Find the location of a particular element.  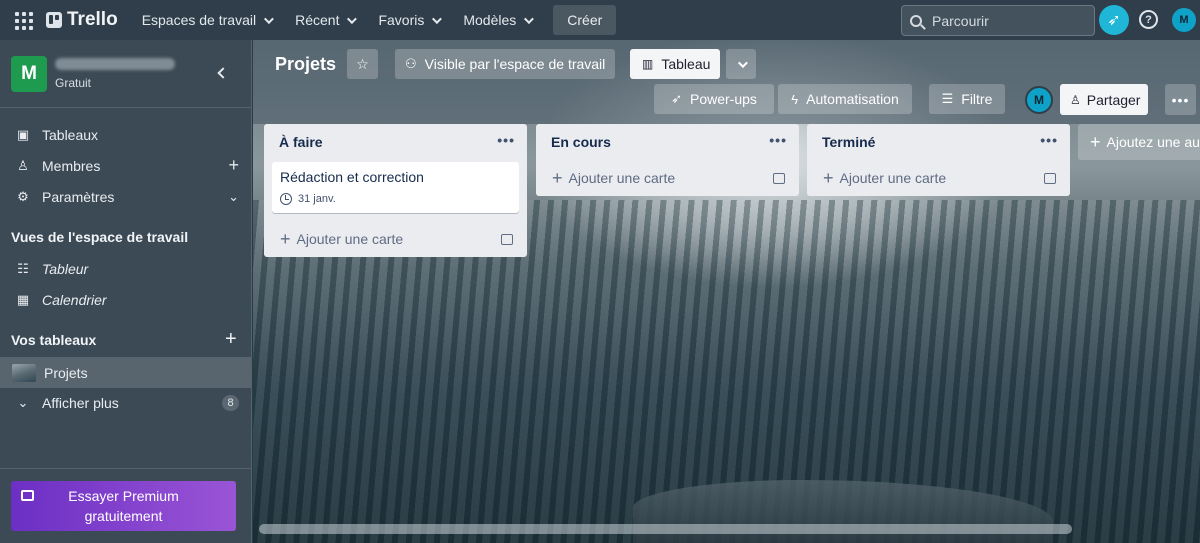

nav-templates: Modèles is located at coordinates (497, 20).